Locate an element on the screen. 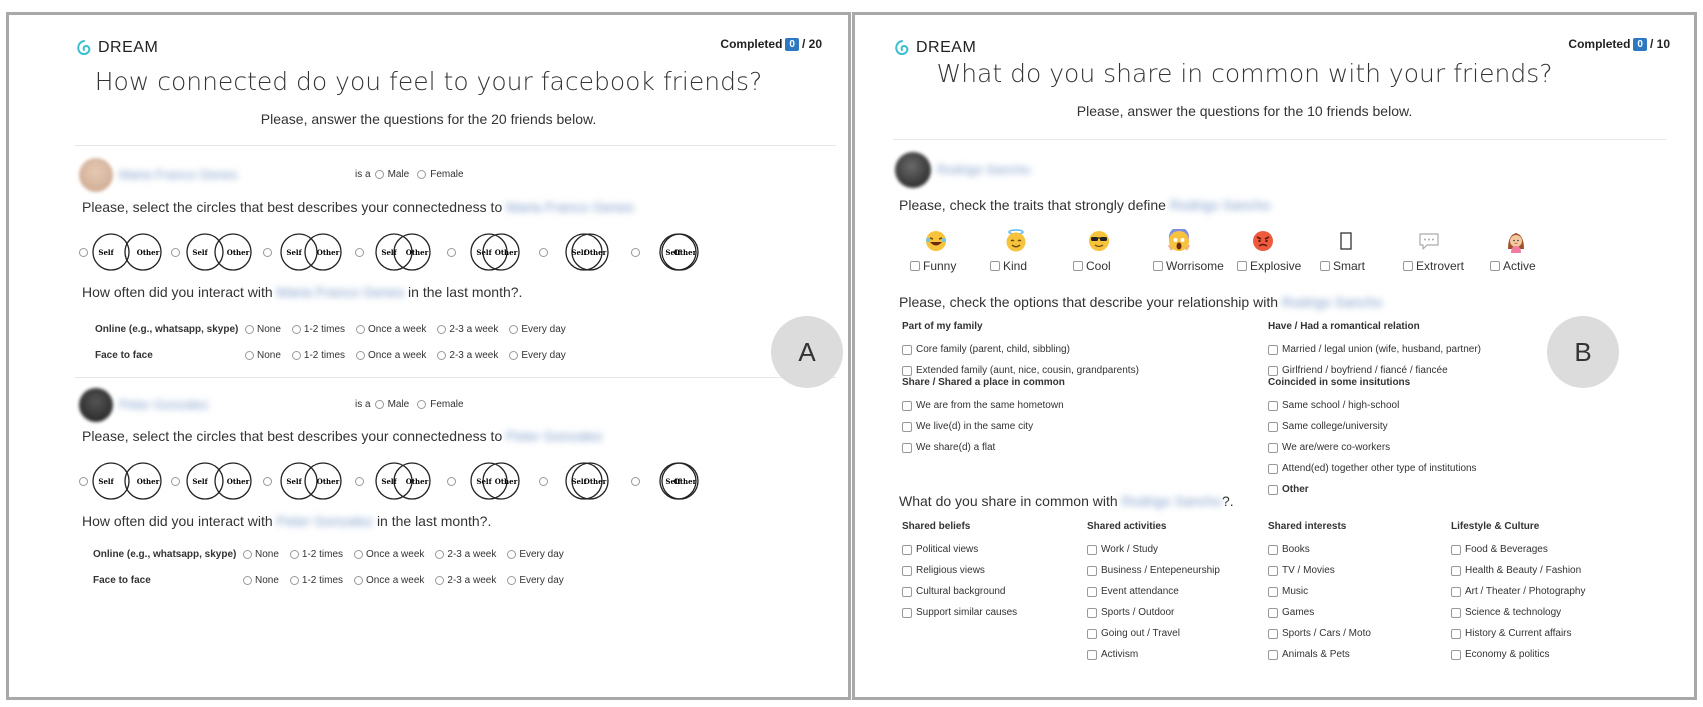 This screenshot has height=707, width=1703. checkbox-option: Animals & Pets is located at coordinates (1319, 654).